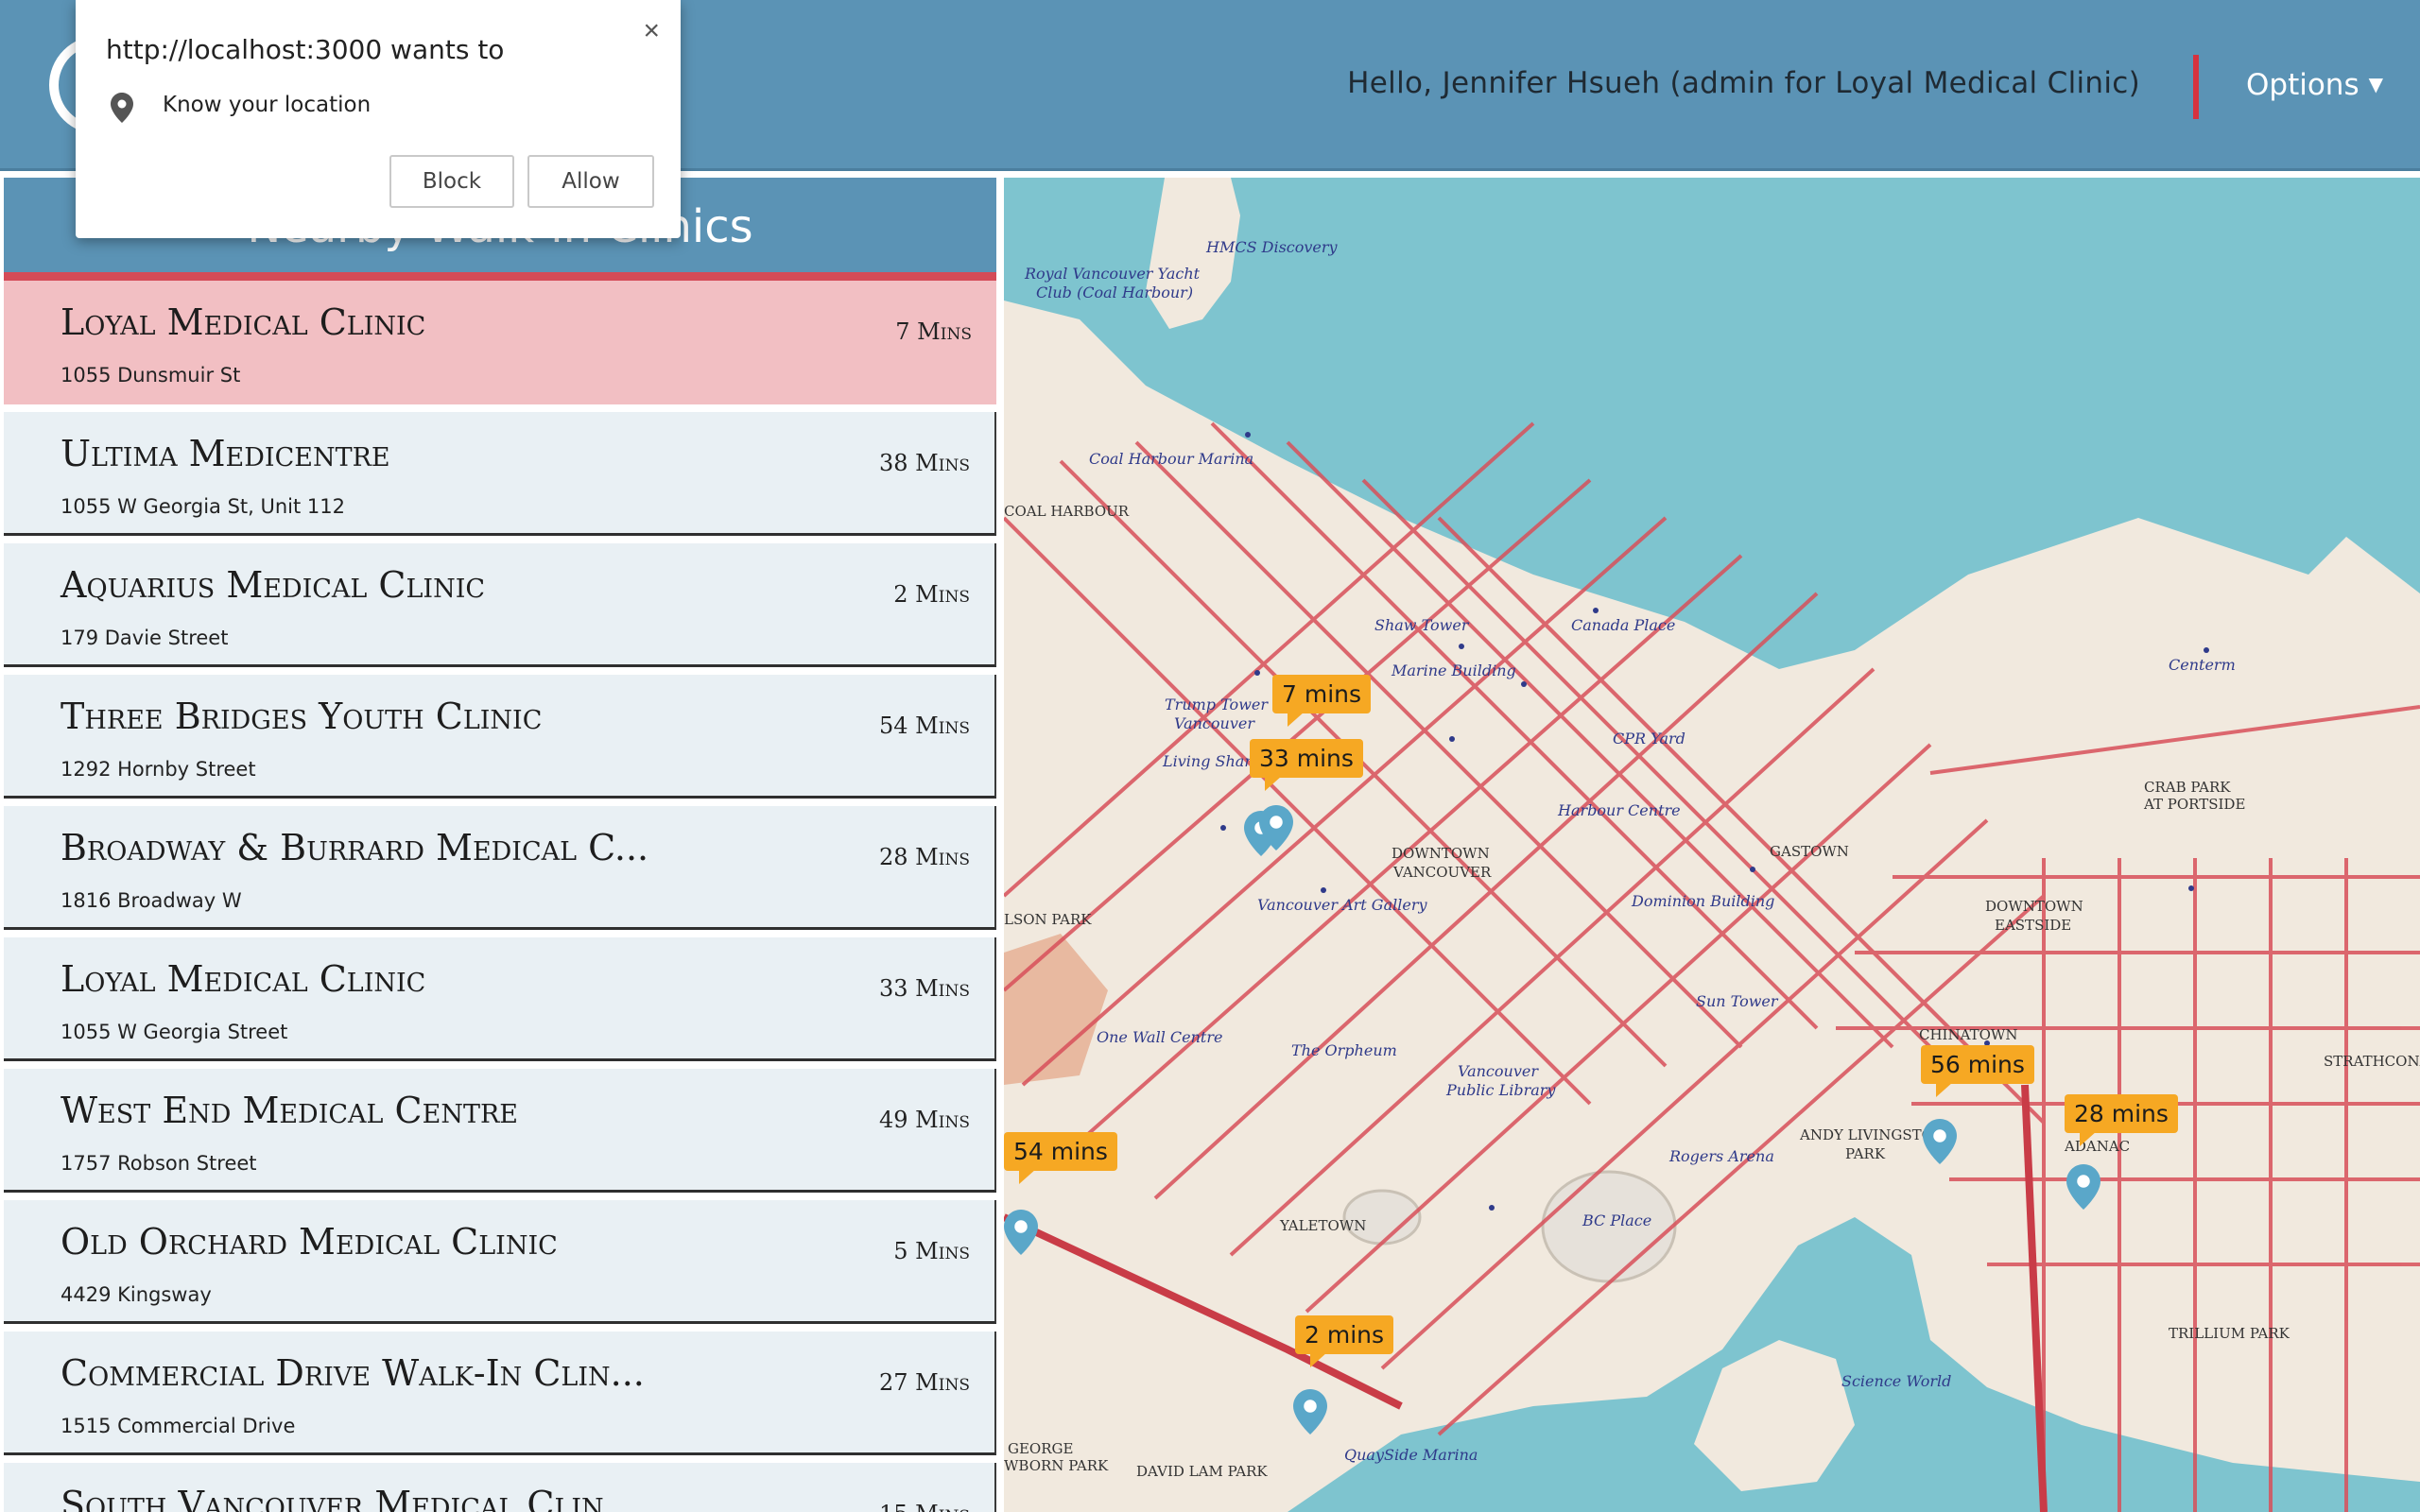  I want to click on clinic-name: Ultima Medicentre, so click(225, 453).